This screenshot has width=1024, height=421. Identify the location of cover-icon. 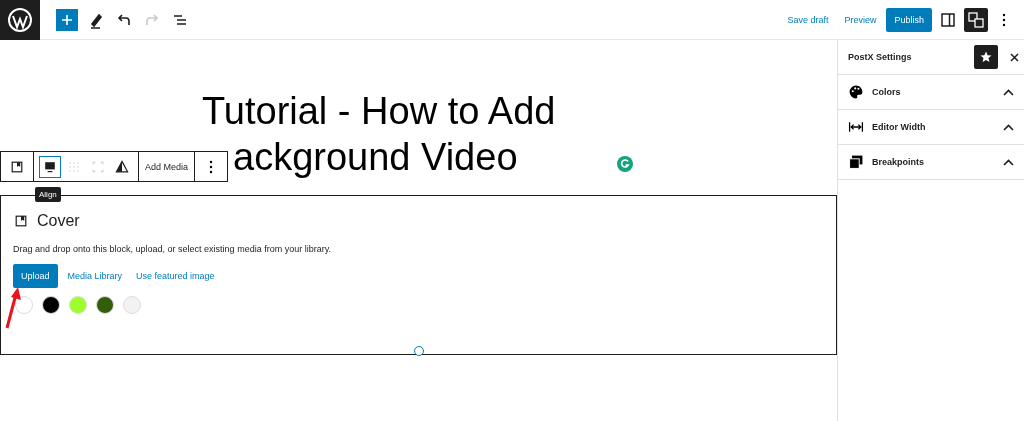
(21, 221).